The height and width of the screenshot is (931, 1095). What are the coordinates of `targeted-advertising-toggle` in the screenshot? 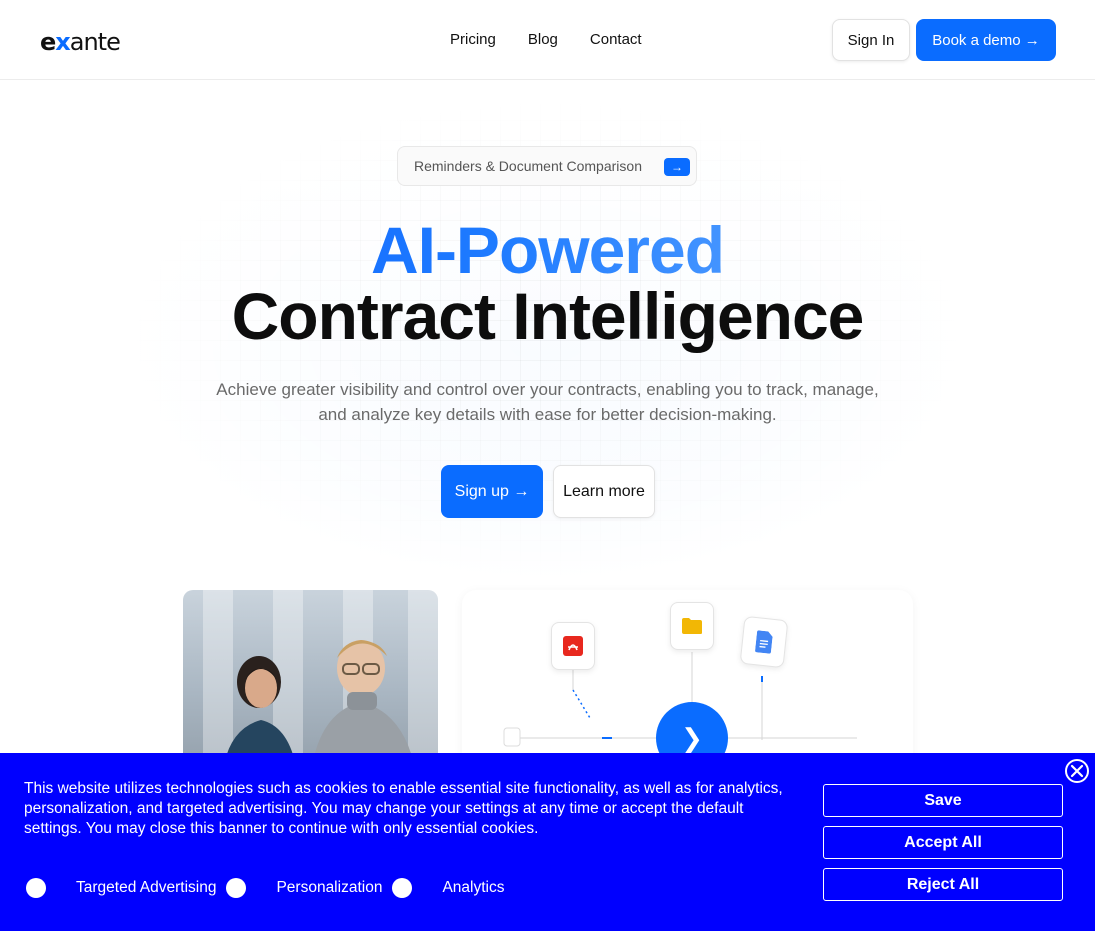 It's located at (36, 888).